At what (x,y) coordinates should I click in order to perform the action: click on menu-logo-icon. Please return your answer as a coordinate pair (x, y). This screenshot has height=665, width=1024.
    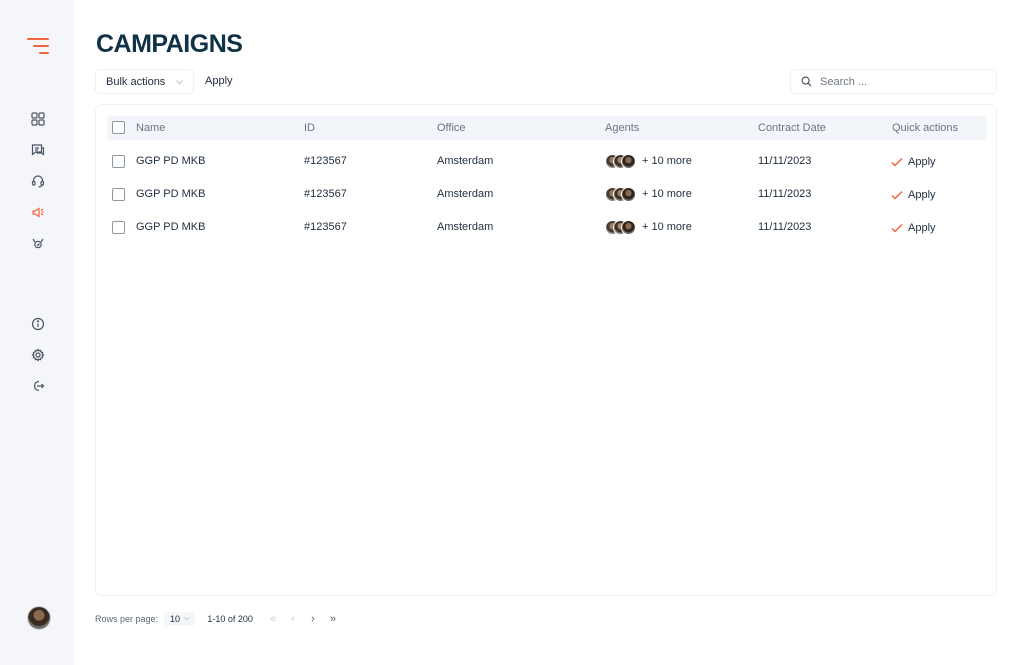
    Looking at the image, I should click on (38, 46).